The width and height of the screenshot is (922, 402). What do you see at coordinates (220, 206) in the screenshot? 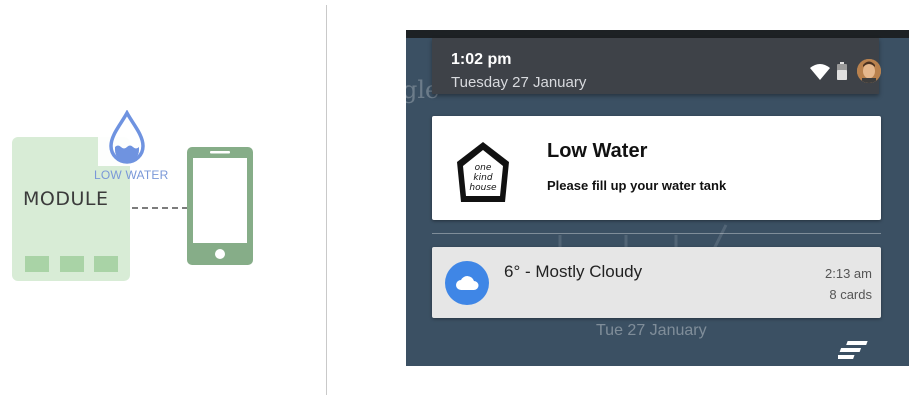
I see `smartphone-icon` at bounding box center [220, 206].